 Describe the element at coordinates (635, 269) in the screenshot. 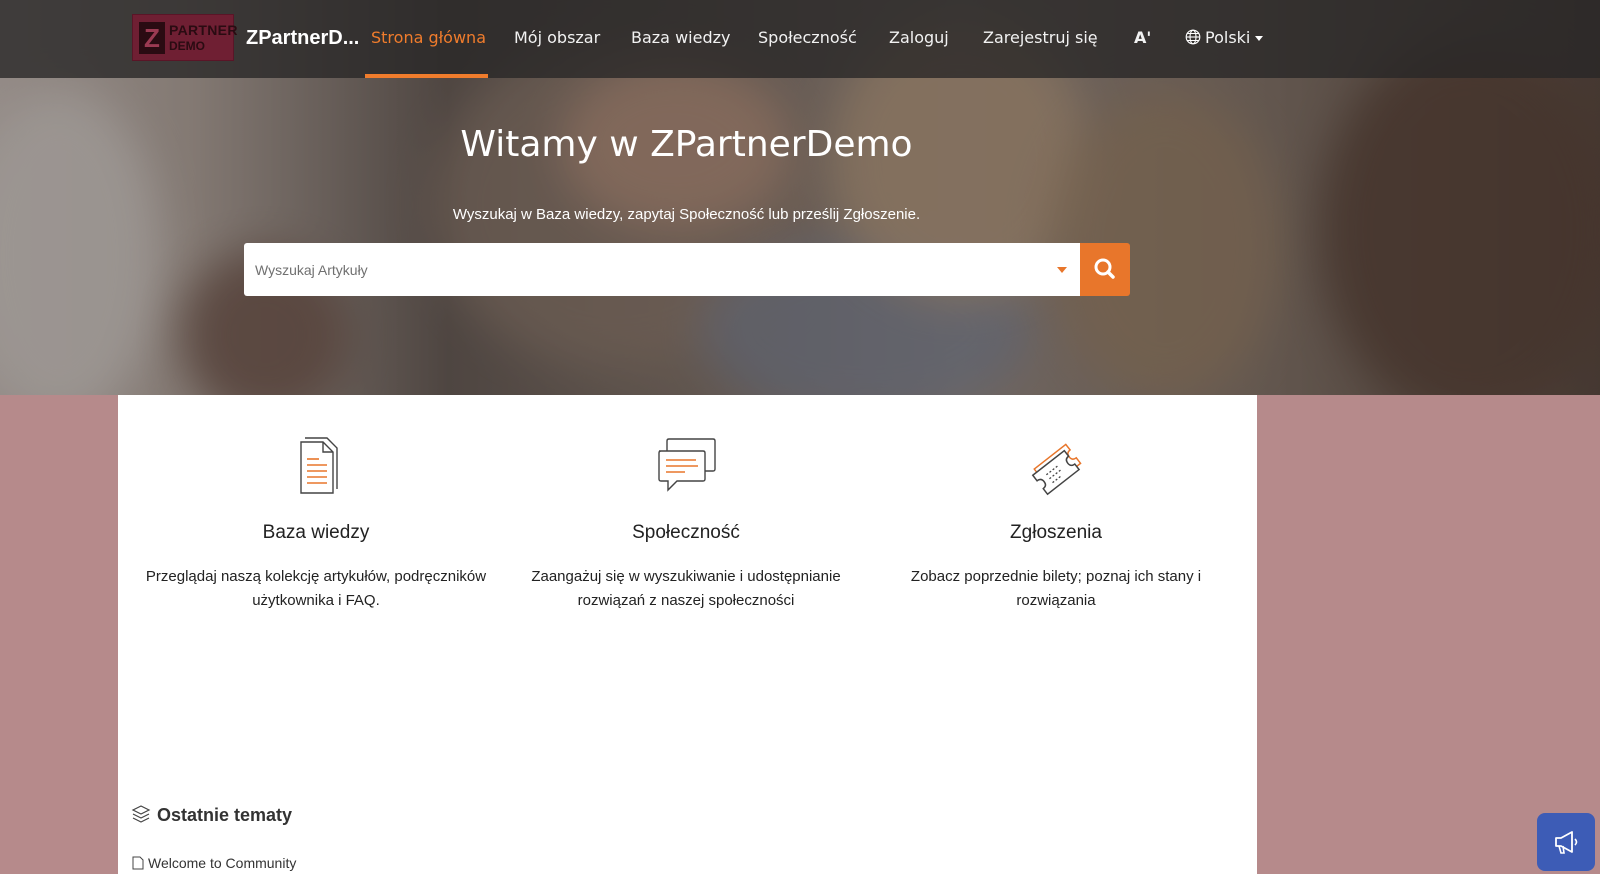

I see `search-input` at that location.